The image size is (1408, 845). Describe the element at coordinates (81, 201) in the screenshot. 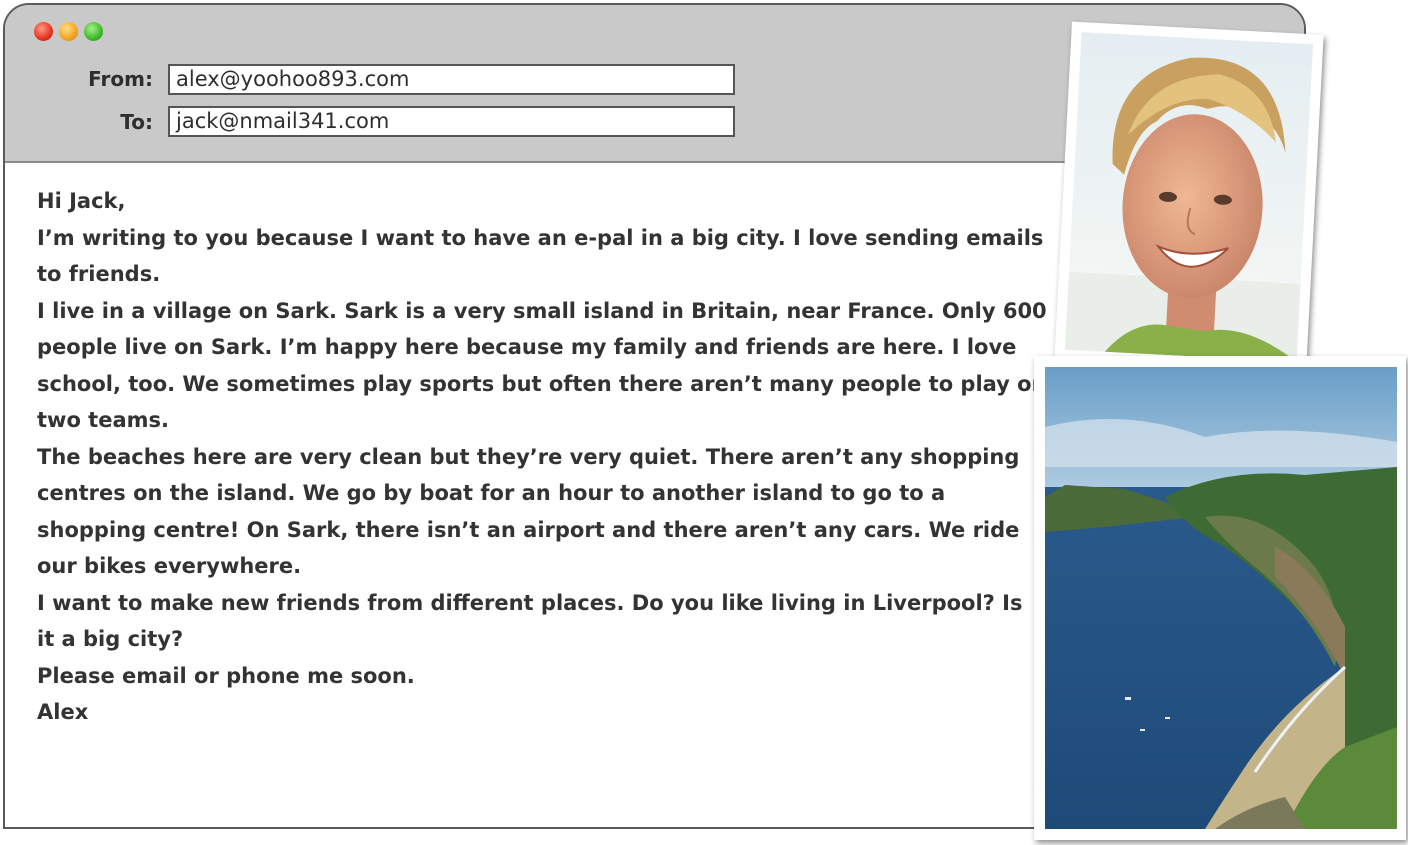

I see `greeting: Hi Jack,` at that location.